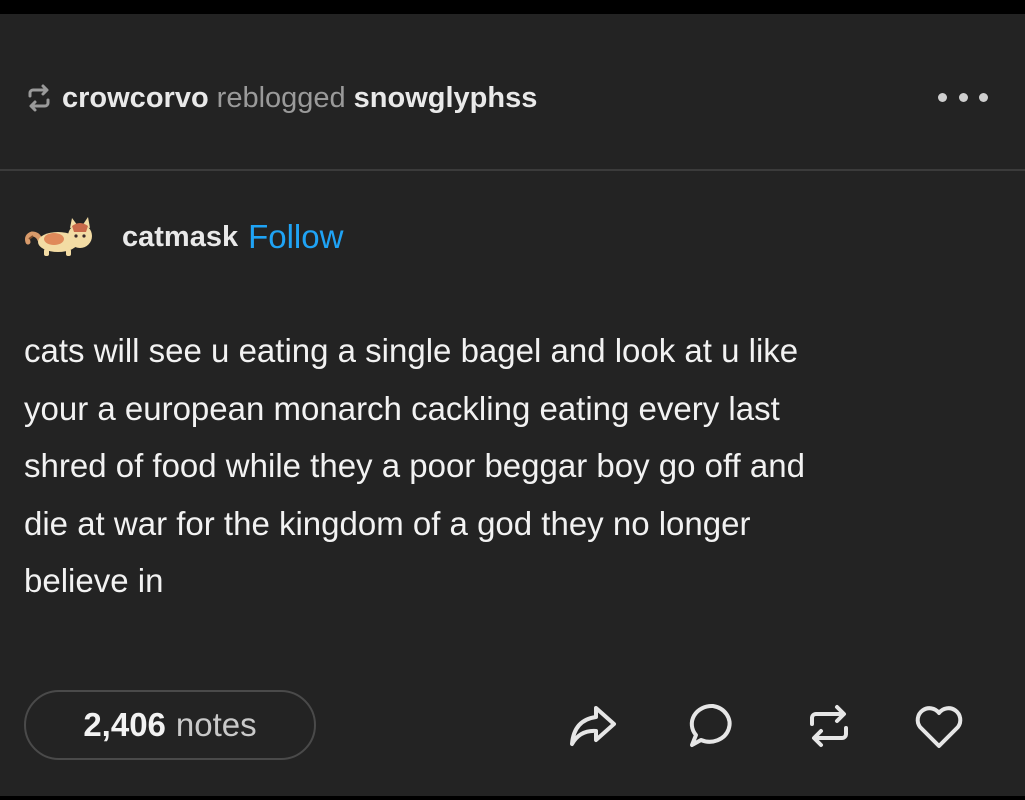 The width and height of the screenshot is (1025, 800). I want to click on share-icon, so click(593, 726).